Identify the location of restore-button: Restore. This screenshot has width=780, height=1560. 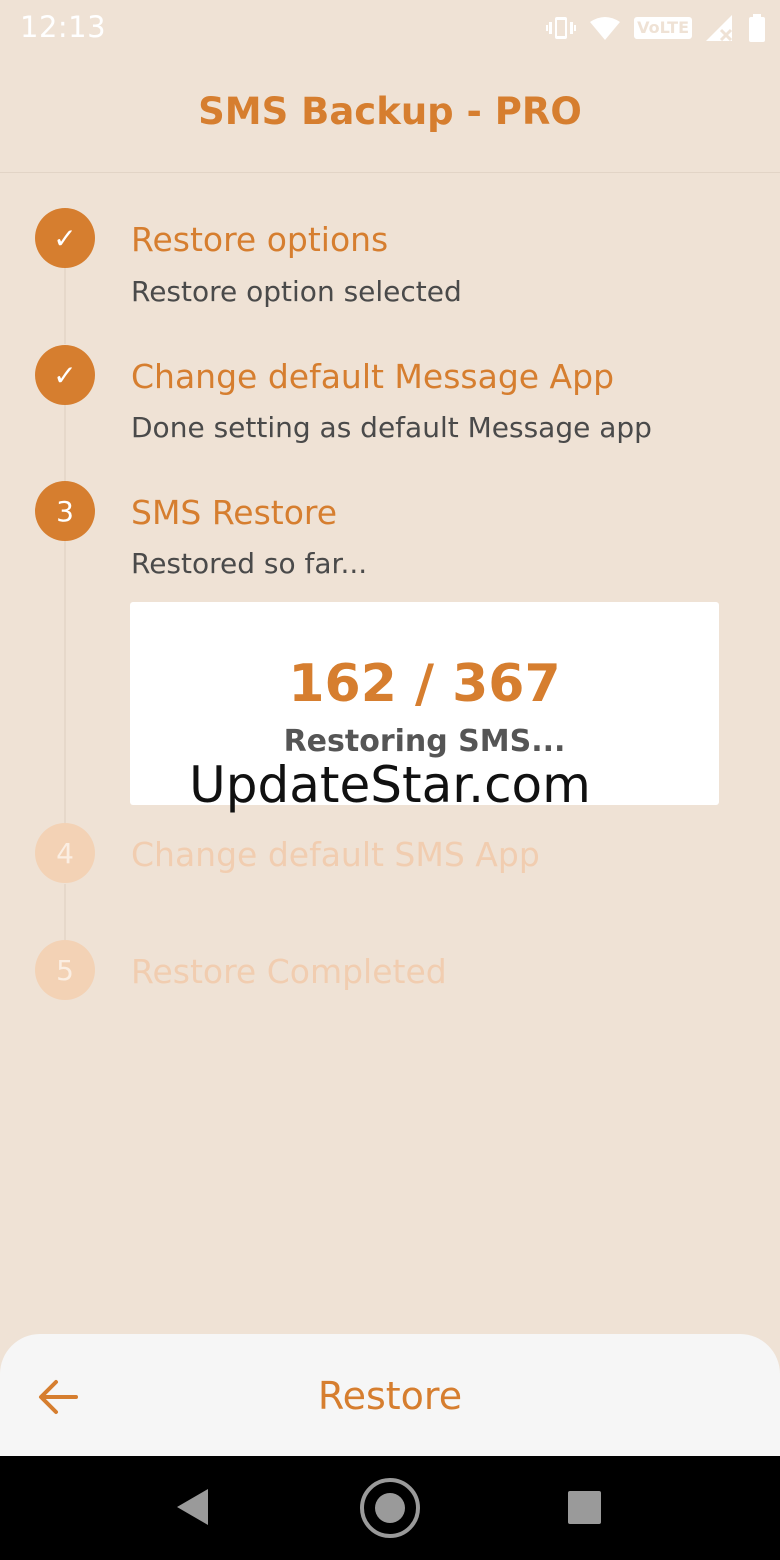
(390, 1396).